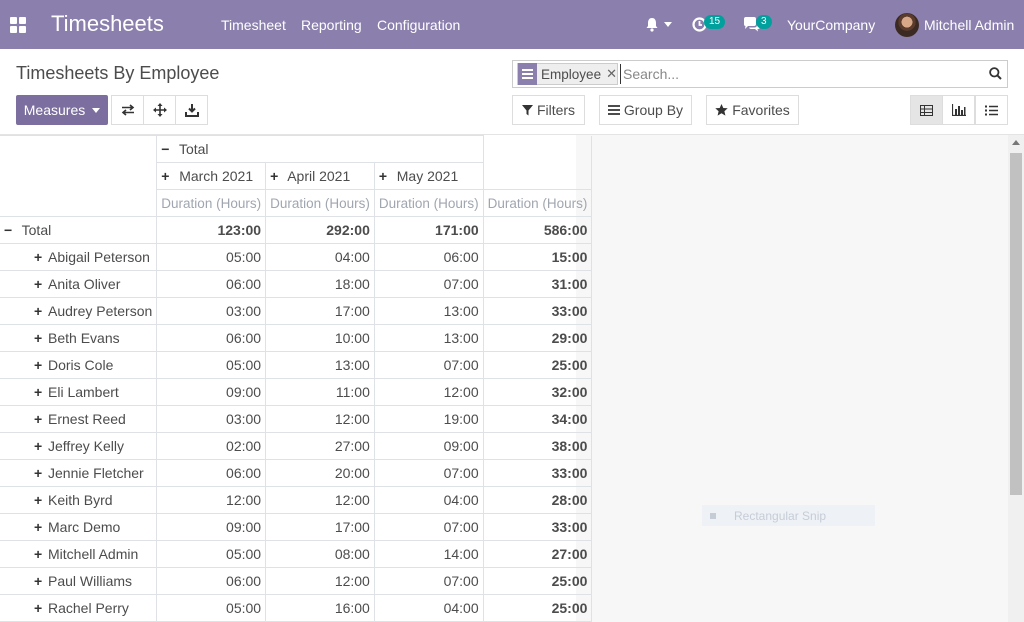 The height and width of the screenshot is (622, 1024). What do you see at coordinates (320, 149) in the screenshot?
I see `column-header-total: − Total` at bounding box center [320, 149].